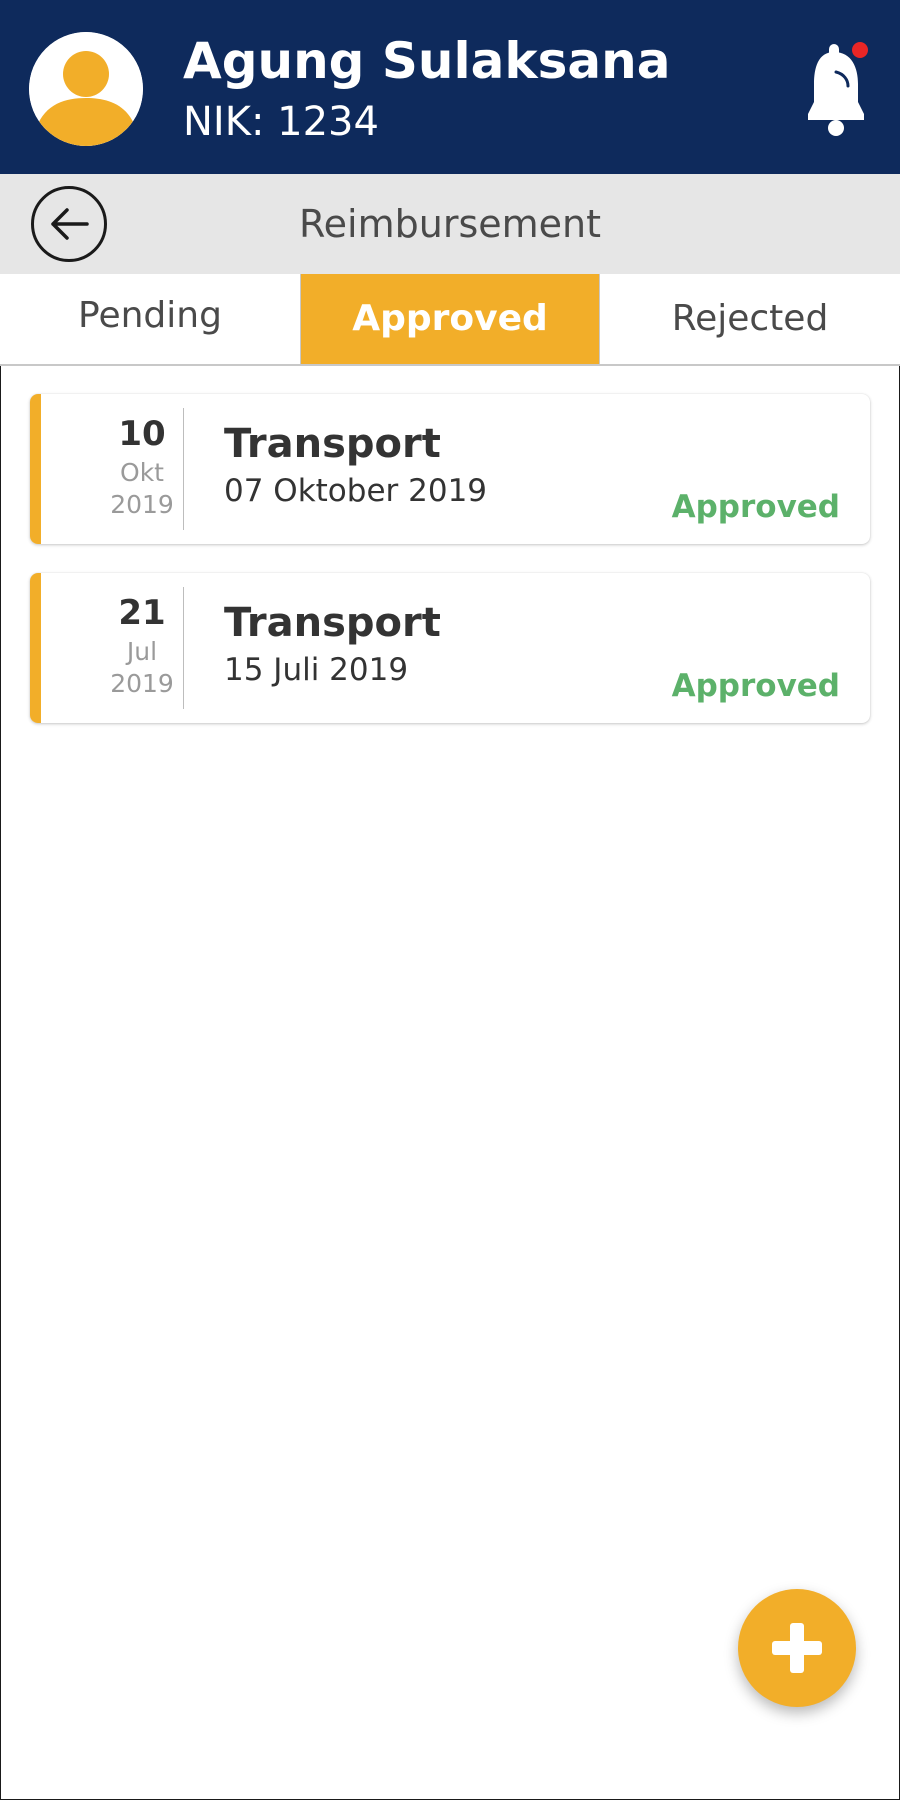 This screenshot has height=1800, width=900. What do you see at coordinates (427, 61) in the screenshot?
I see `user-name: Agung Sulaksana` at bounding box center [427, 61].